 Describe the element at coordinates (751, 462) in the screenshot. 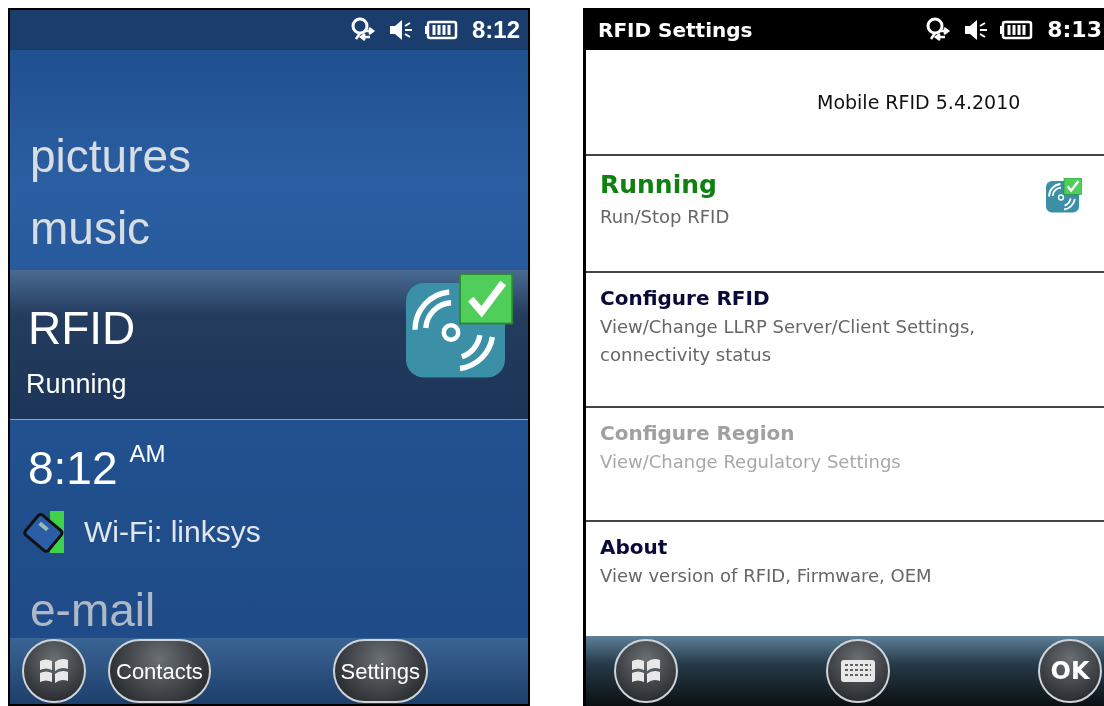

I see `entry-description: View/Change Regulatory Settings` at that location.